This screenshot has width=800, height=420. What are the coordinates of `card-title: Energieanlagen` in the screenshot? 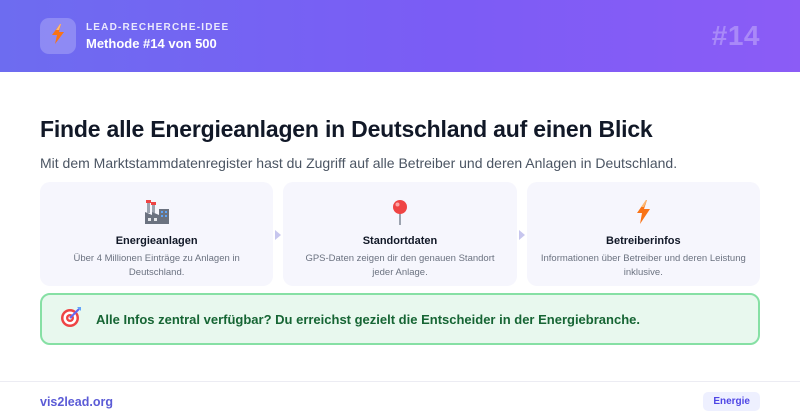 It's located at (156, 241).